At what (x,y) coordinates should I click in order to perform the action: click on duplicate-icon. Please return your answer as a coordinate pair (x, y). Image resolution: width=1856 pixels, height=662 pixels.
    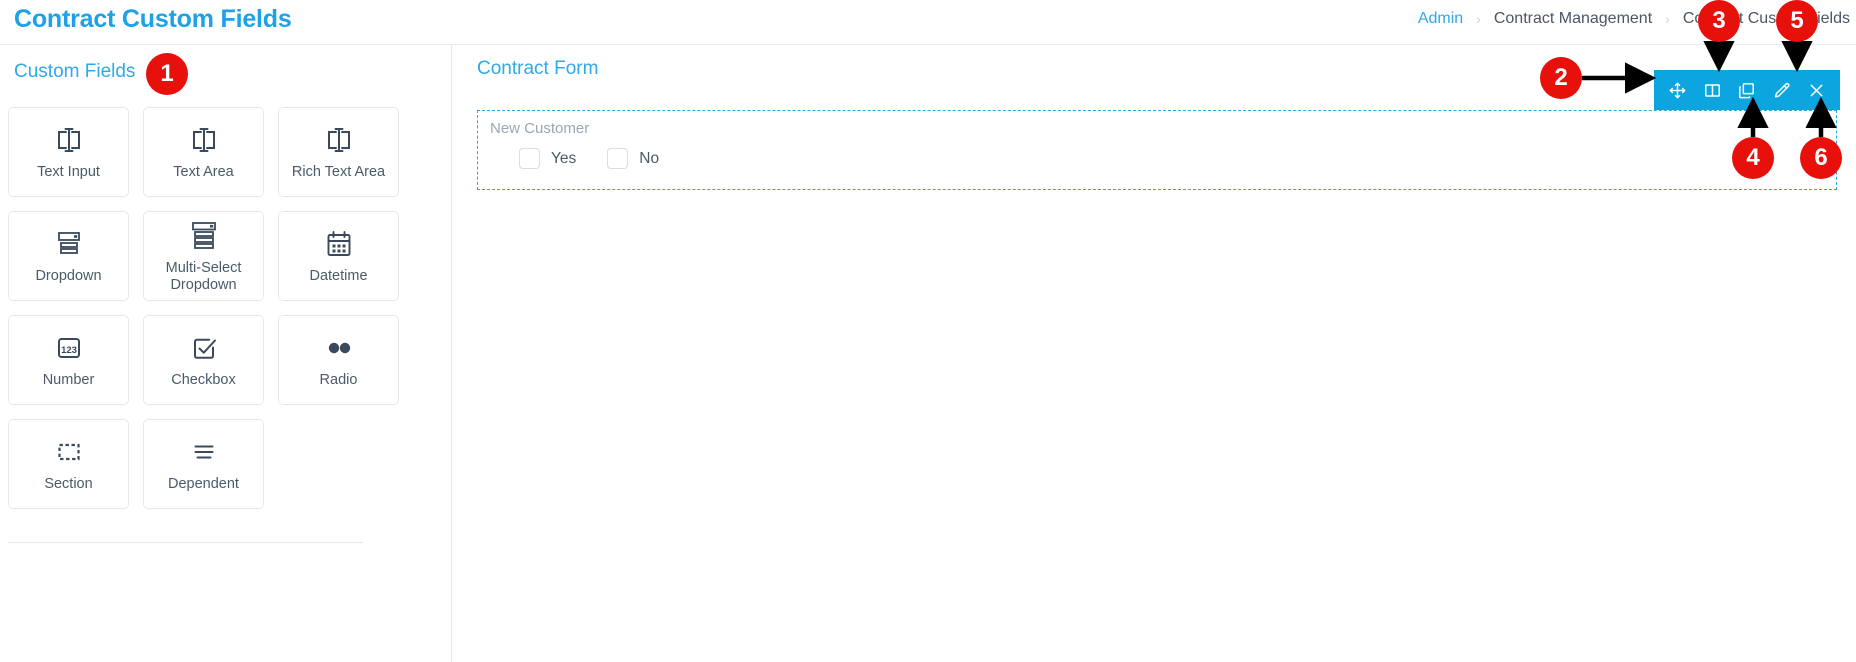
    Looking at the image, I should click on (1747, 90).